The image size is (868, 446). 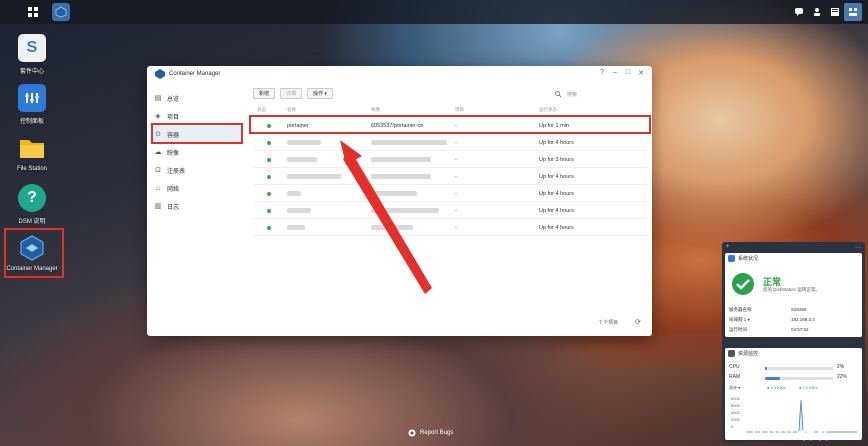 What do you see at coordinates (735, 412) in the screenshot?
I see `chart-y-ticks: 8000 6000 4000 2000 0` at bounding box center [735, 412].